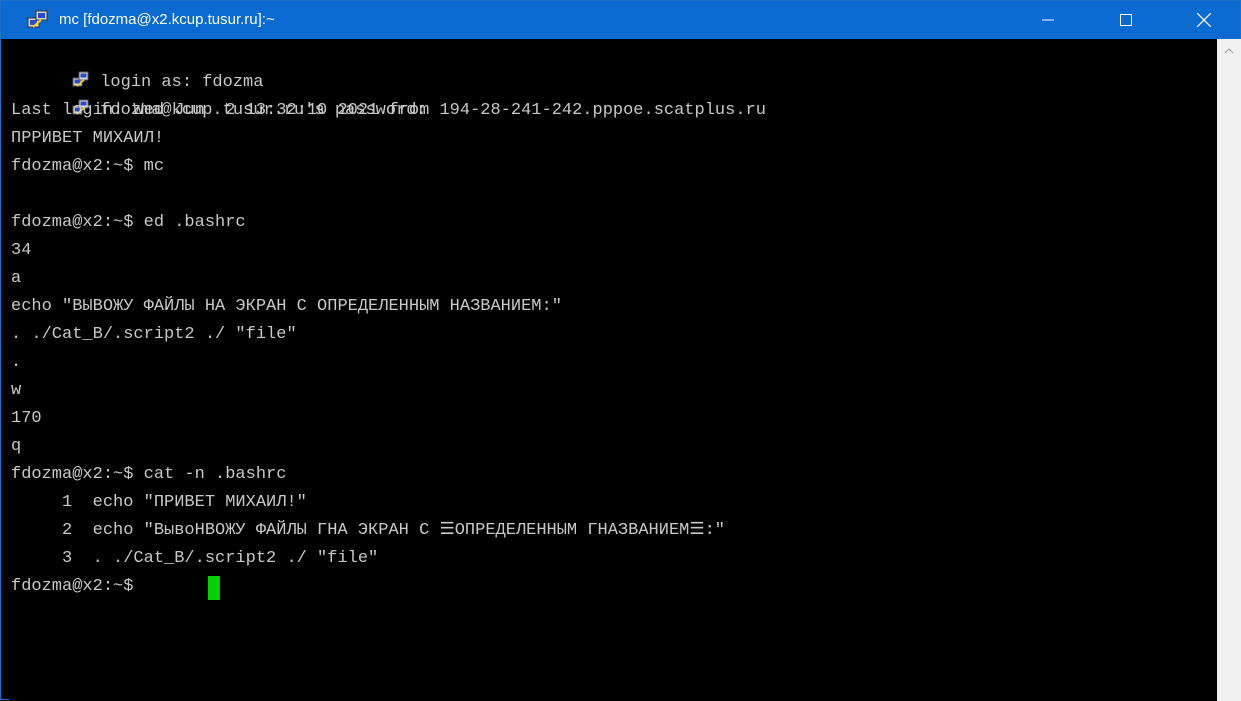 This screenshot has width=1241, height=701. Describe the element at coordinates (154, 334) in the screenshot. I see `terminal-line: . ./Cat_B/.script2 ./ "file"` at that location.